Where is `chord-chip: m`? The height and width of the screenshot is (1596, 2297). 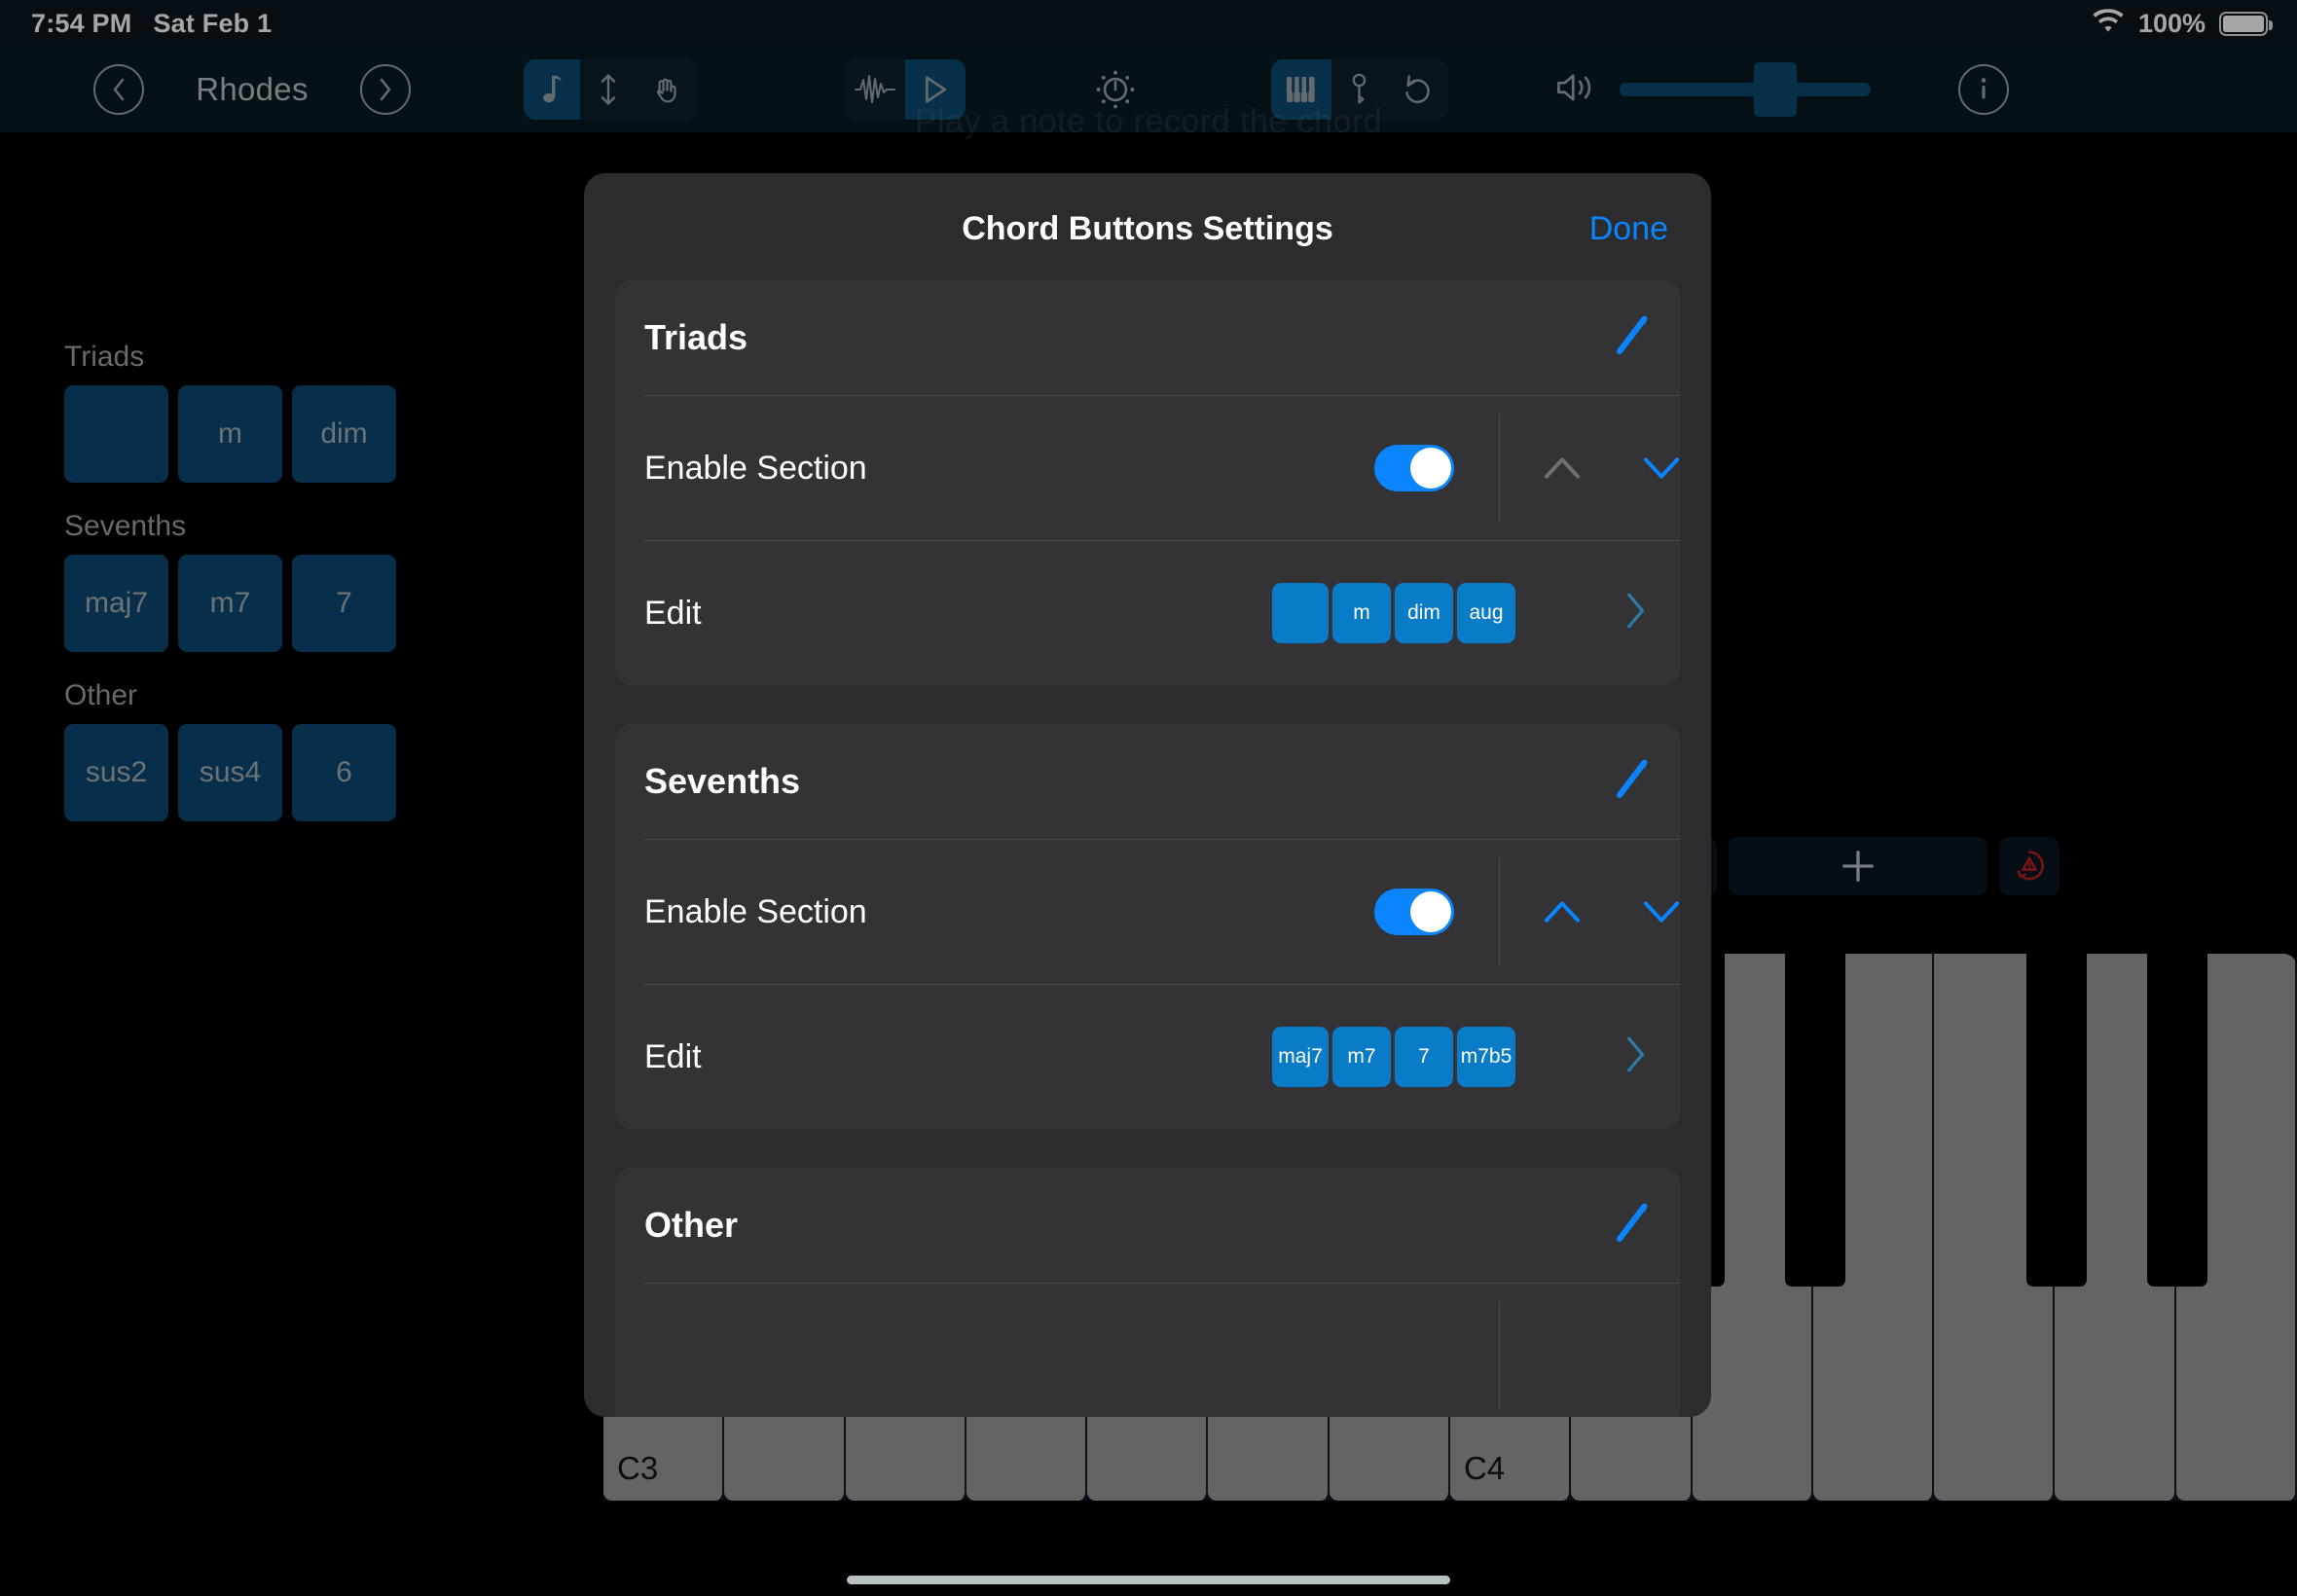
chord-chip: m is located at coordinates (1361, 613).